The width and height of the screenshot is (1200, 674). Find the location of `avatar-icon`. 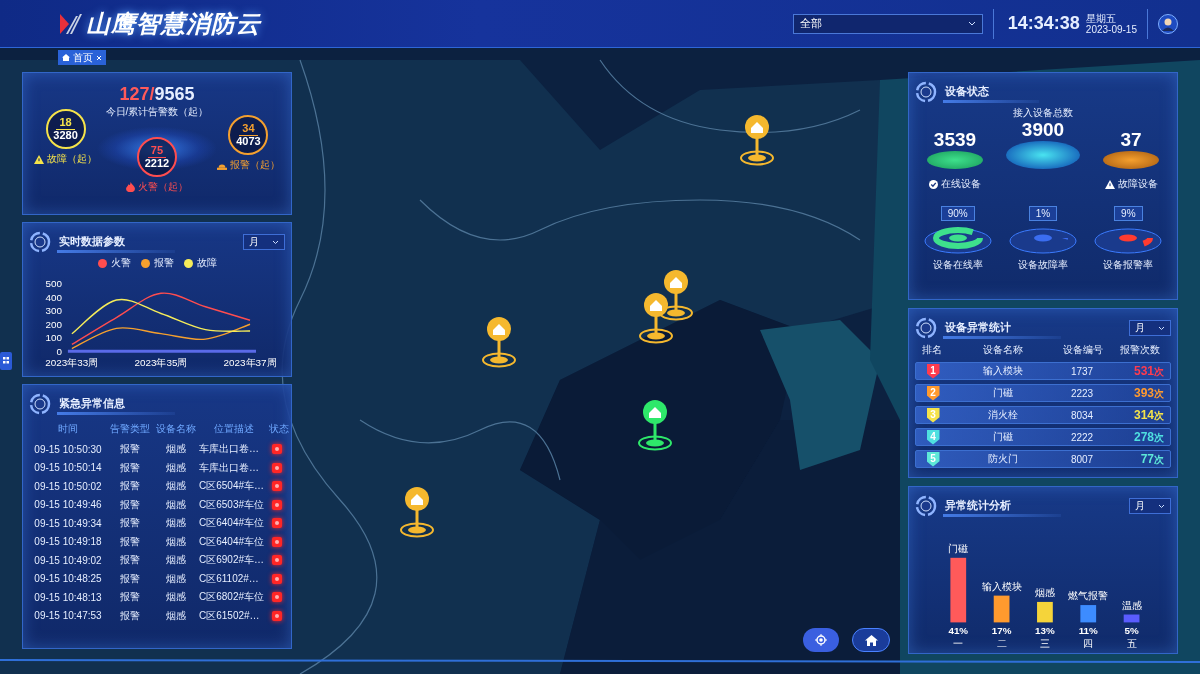

avatar-icon is located at coordinates (1168, 23).